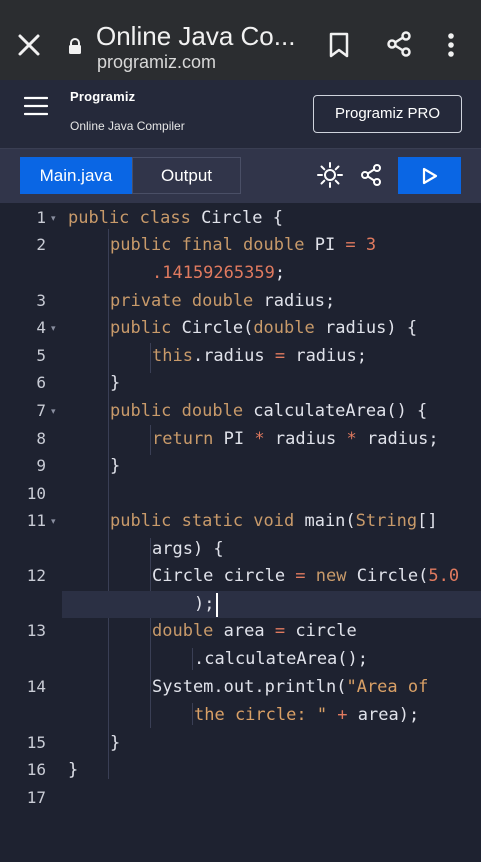 Image resolution: width=481 pixels, height=862 pixels. I want to click on code-token: main(, so click(330, 521).